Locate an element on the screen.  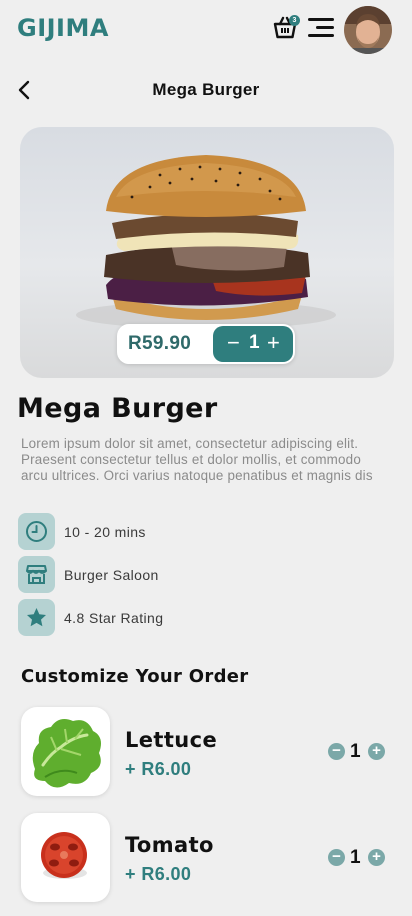
store-icon-tile is located at coordinates (36, 574).